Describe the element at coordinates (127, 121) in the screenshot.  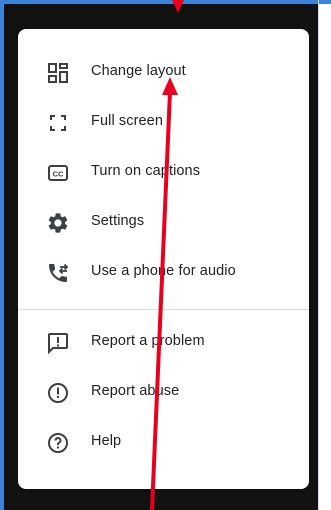
I see `menu-item-label: Full screen` at that location.